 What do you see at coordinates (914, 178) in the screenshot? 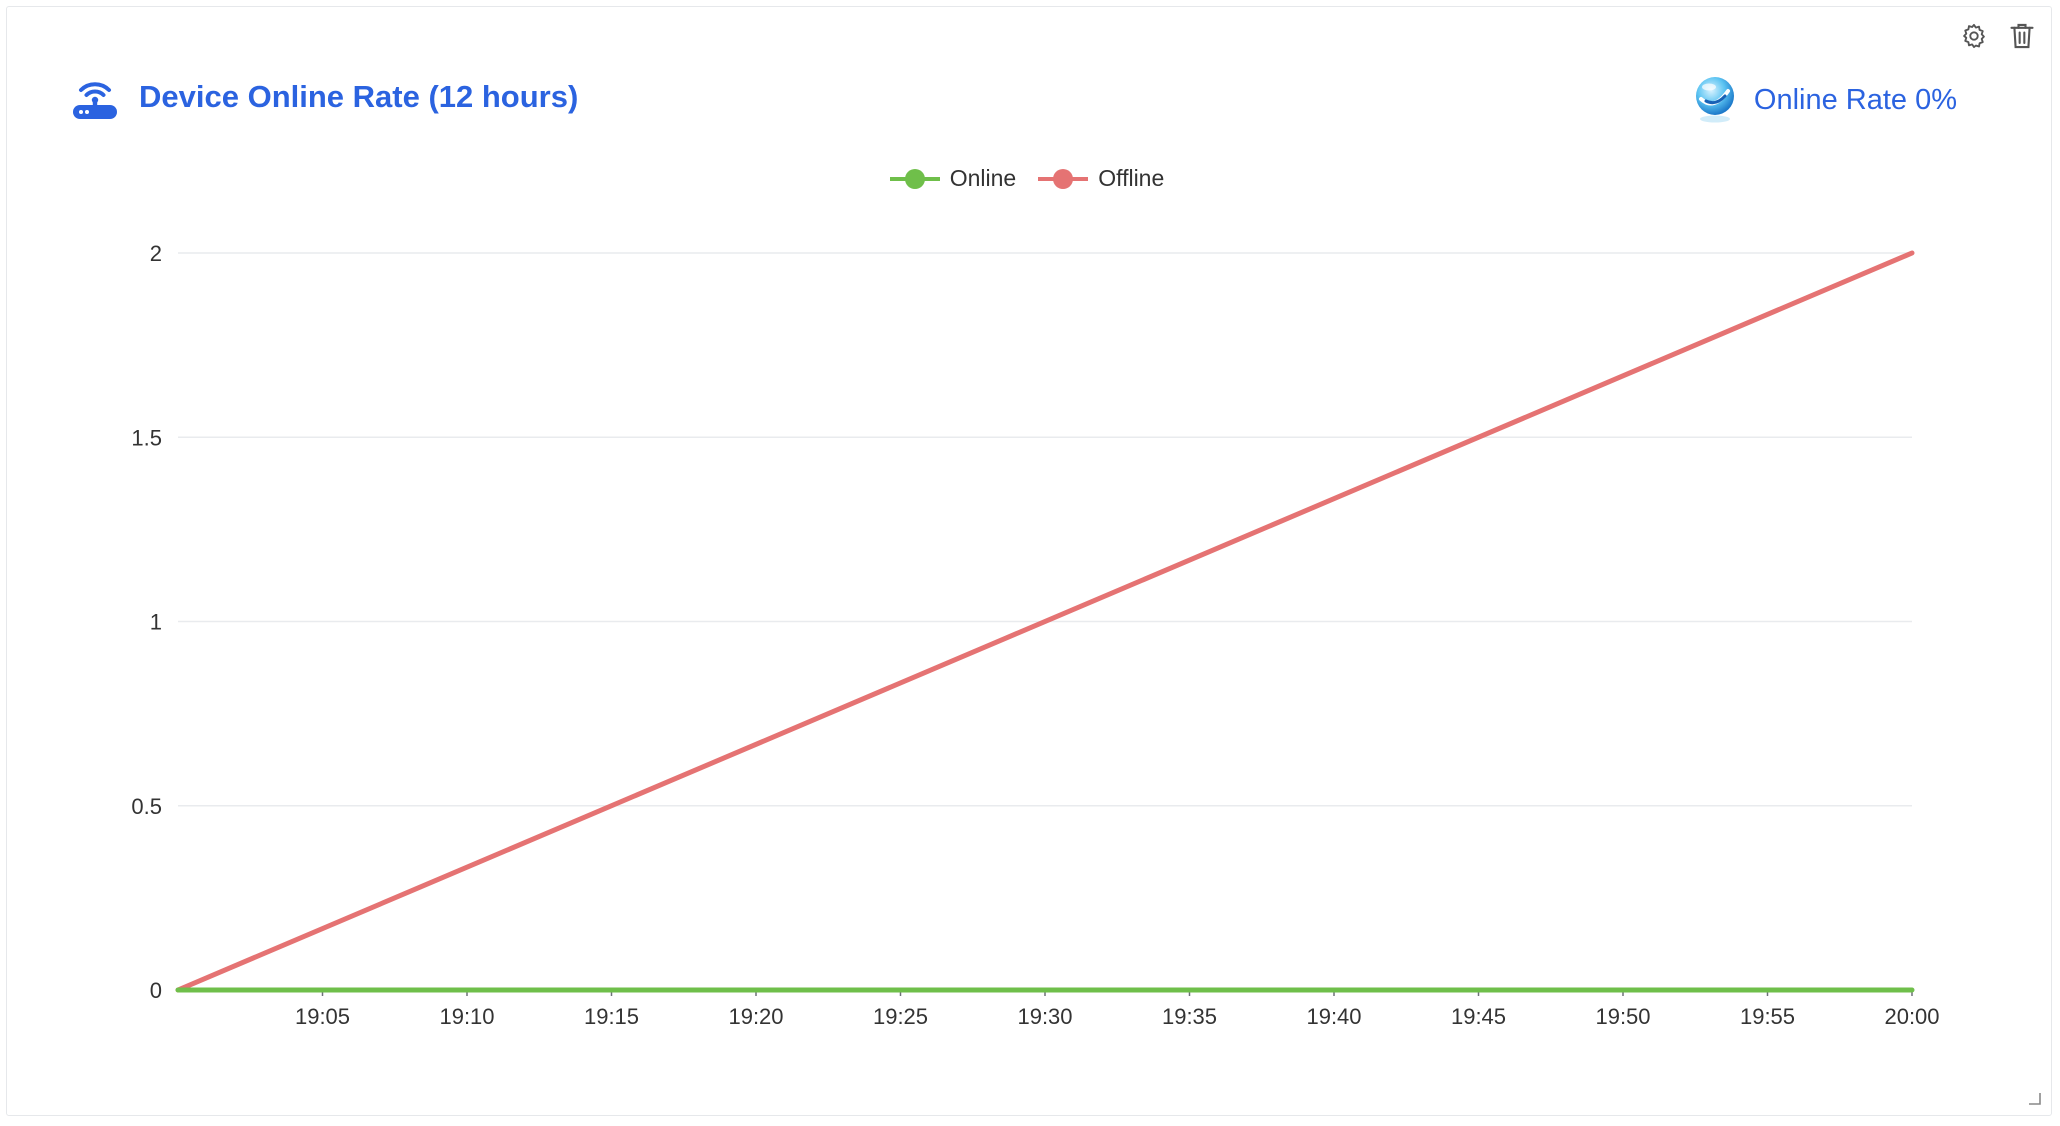
I see `legend-marker-online` at bounding box center [914, 178].